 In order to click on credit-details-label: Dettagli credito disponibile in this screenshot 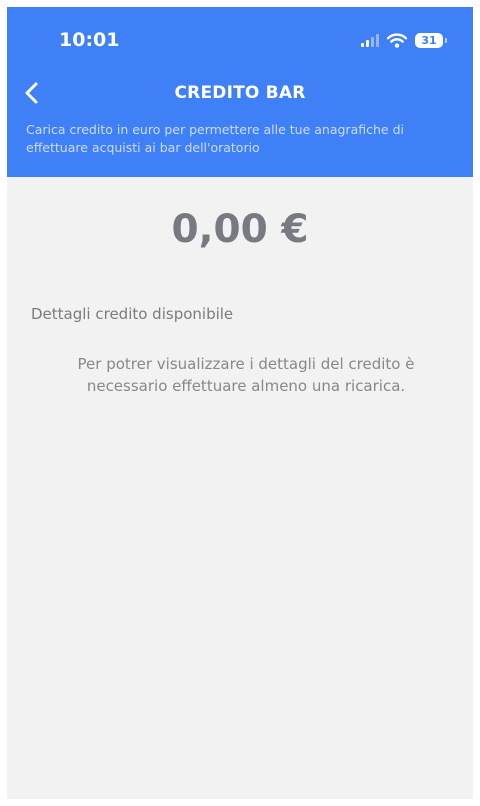, I will do `click(132, 314)`.